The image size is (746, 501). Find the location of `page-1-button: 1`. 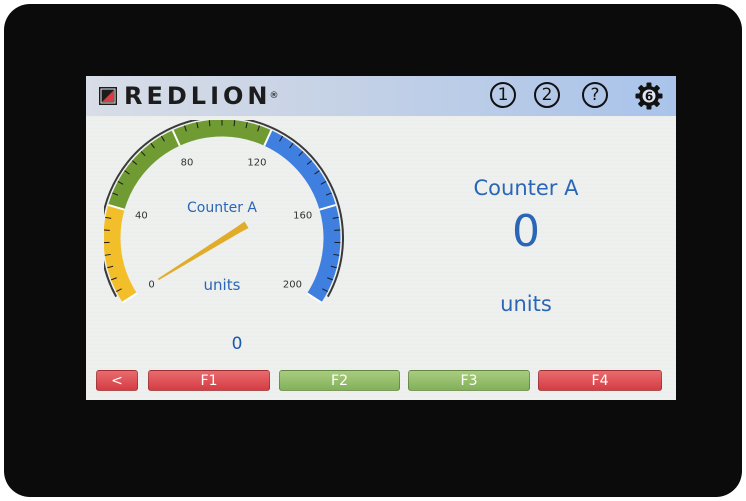

page-1-button: 1 is located at coordinates (503, 95).